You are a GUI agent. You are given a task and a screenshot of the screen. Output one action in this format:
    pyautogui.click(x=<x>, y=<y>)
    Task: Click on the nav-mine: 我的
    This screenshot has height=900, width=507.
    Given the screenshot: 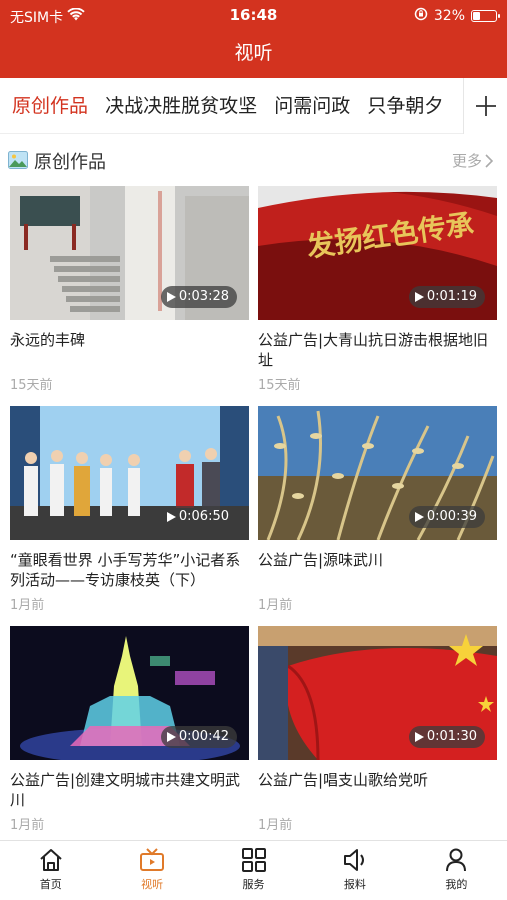 What is the action you would take?
    pyautogui.click(x=456, y=870)
    